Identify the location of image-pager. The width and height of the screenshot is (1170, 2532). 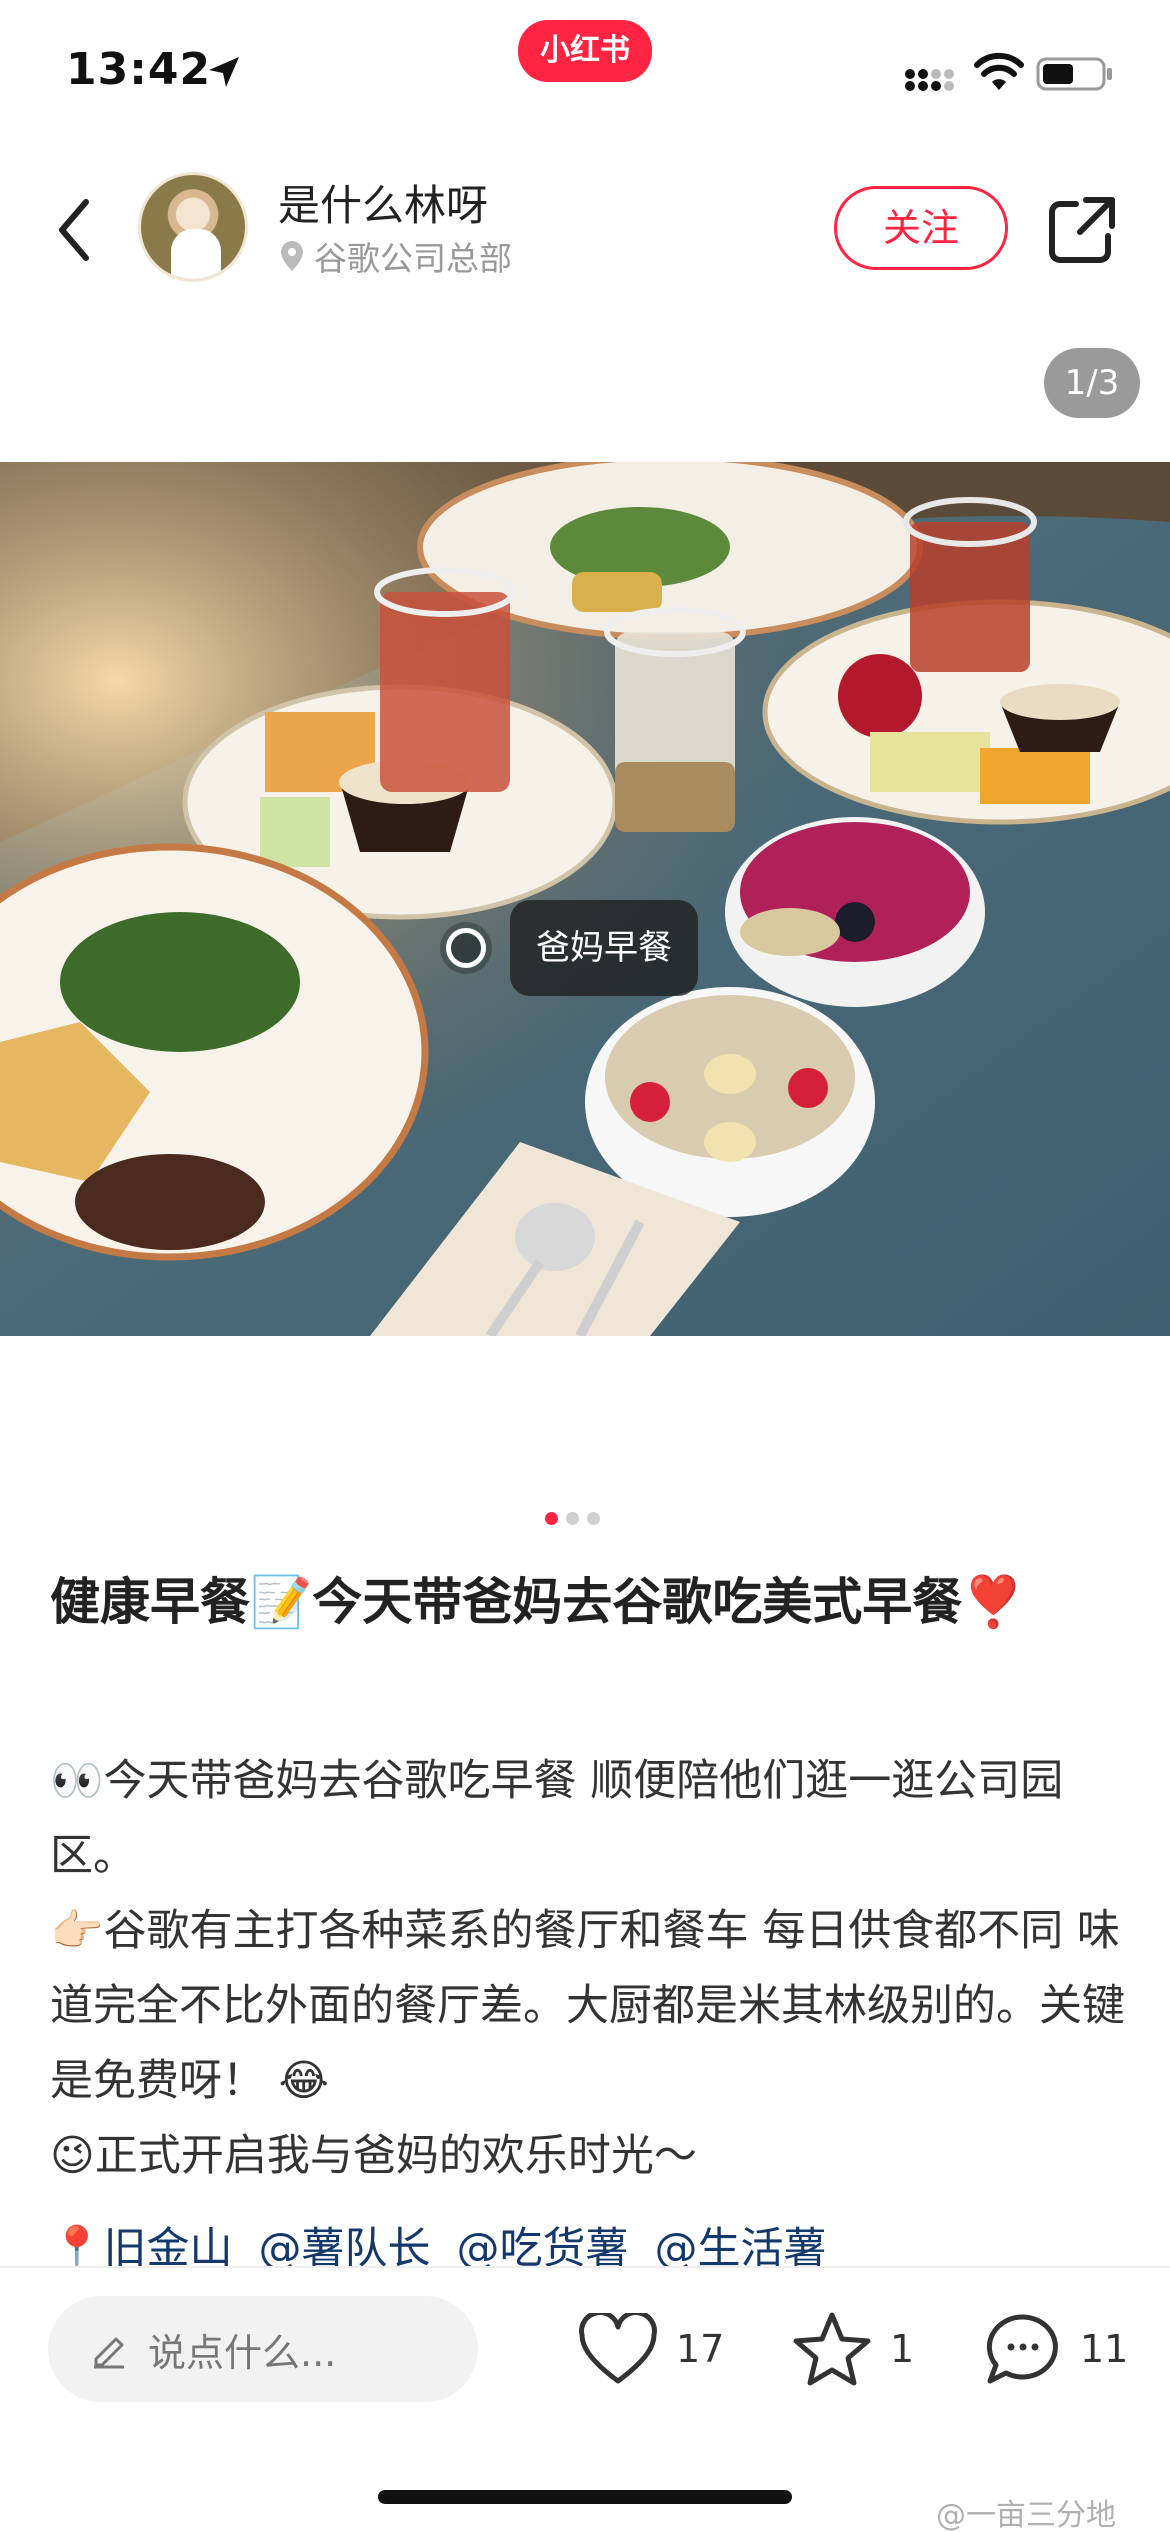
(572, 1518).